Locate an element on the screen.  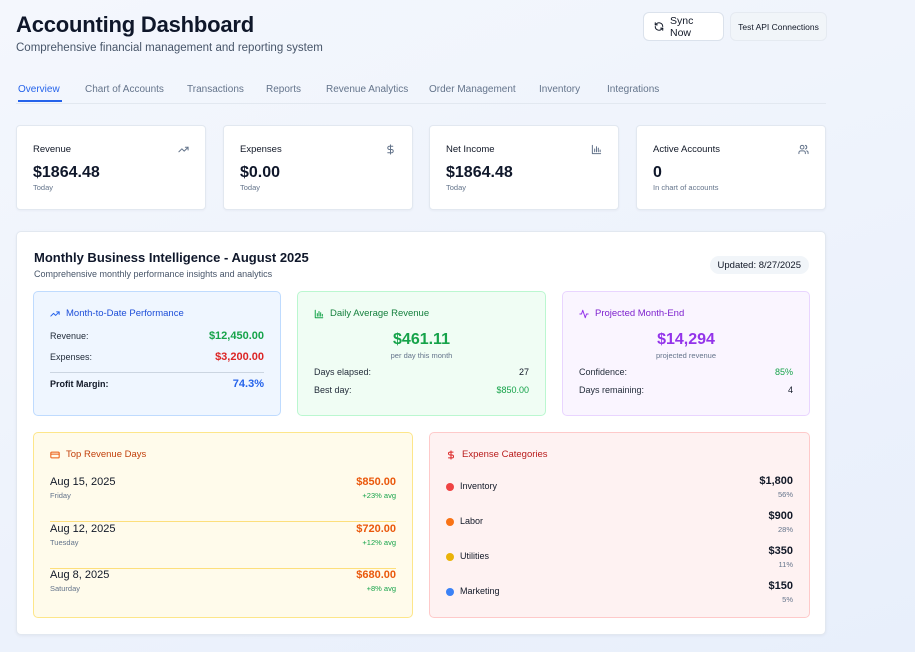
stat-card-revenue: Revenue $1864.48 Today is located at coordinates (111, 167).